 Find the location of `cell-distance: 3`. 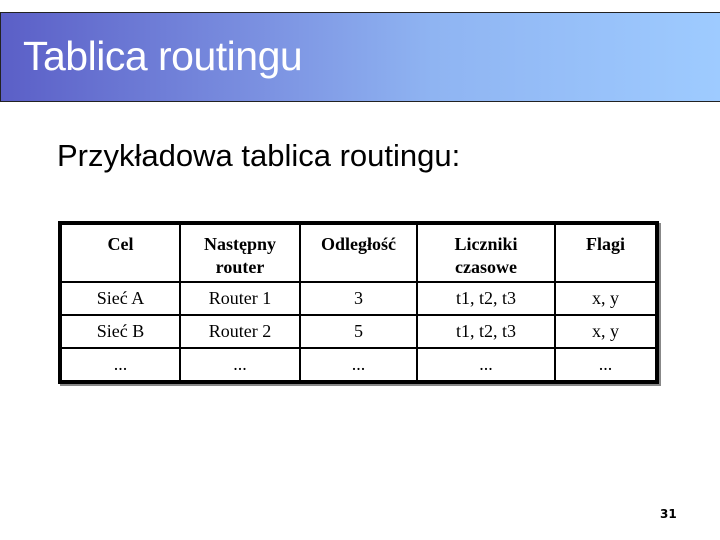

cell-distance: 3 is located at coordinates (358, 298).